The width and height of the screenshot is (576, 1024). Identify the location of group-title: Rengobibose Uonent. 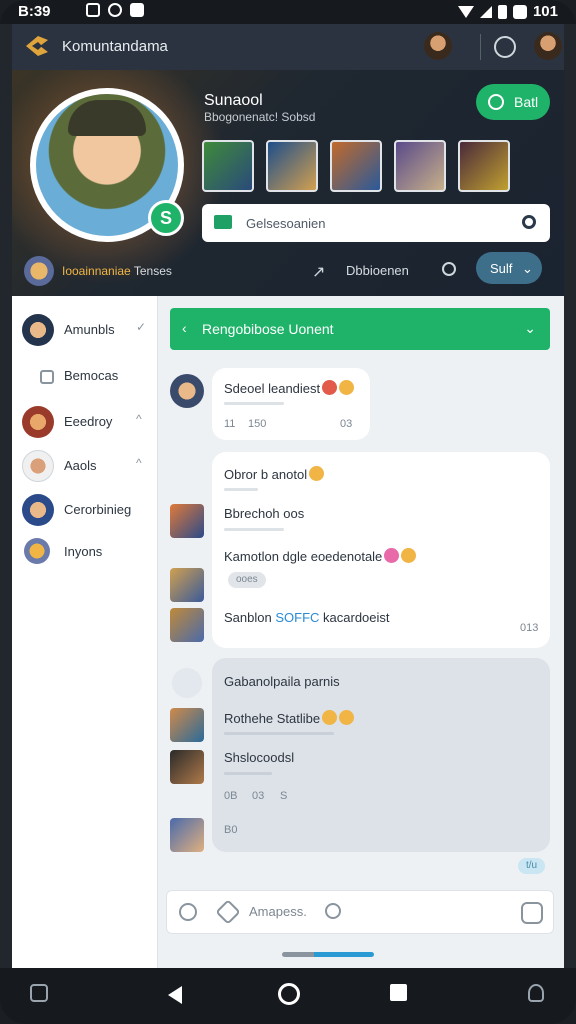
(268, 329).